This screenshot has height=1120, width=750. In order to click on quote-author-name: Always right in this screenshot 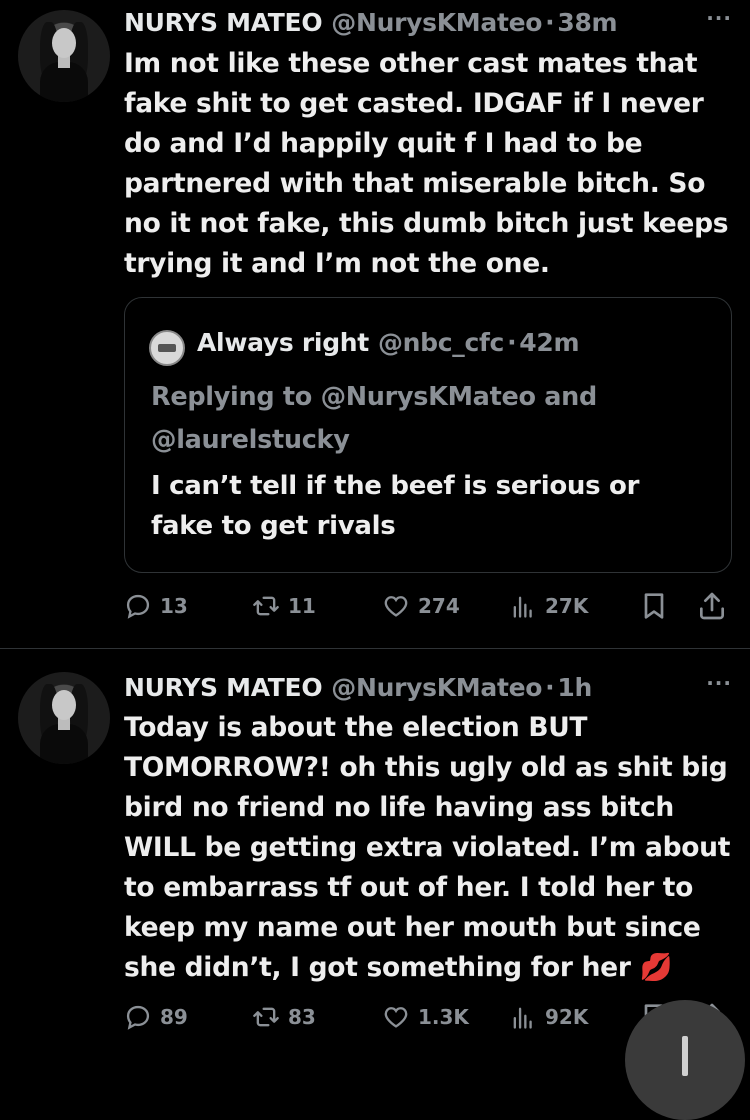, I will do `click(283, 342)`.